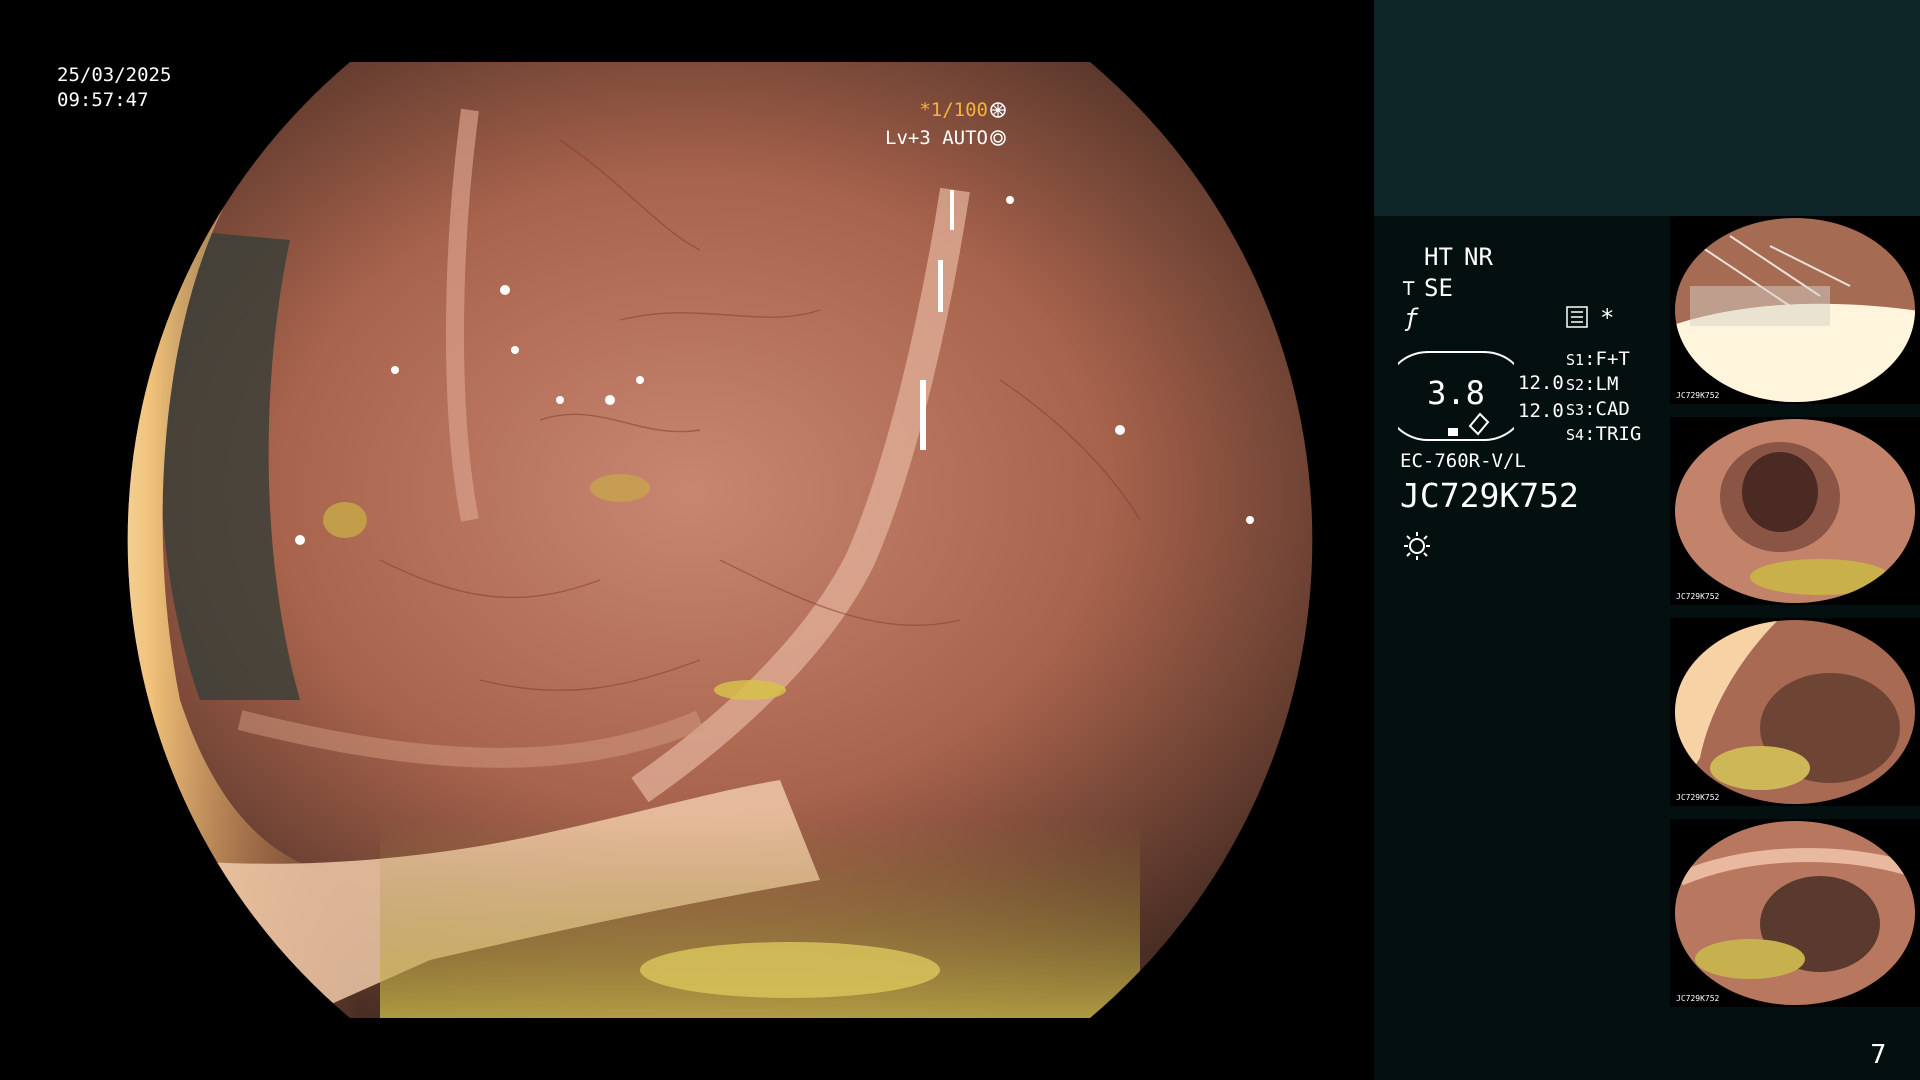 The image size is (1920, 1080). What do you see at coordinates (1438, 288) in the screenshot?
I see `mode-se-label: SE` at bounding box center [1438, 288].